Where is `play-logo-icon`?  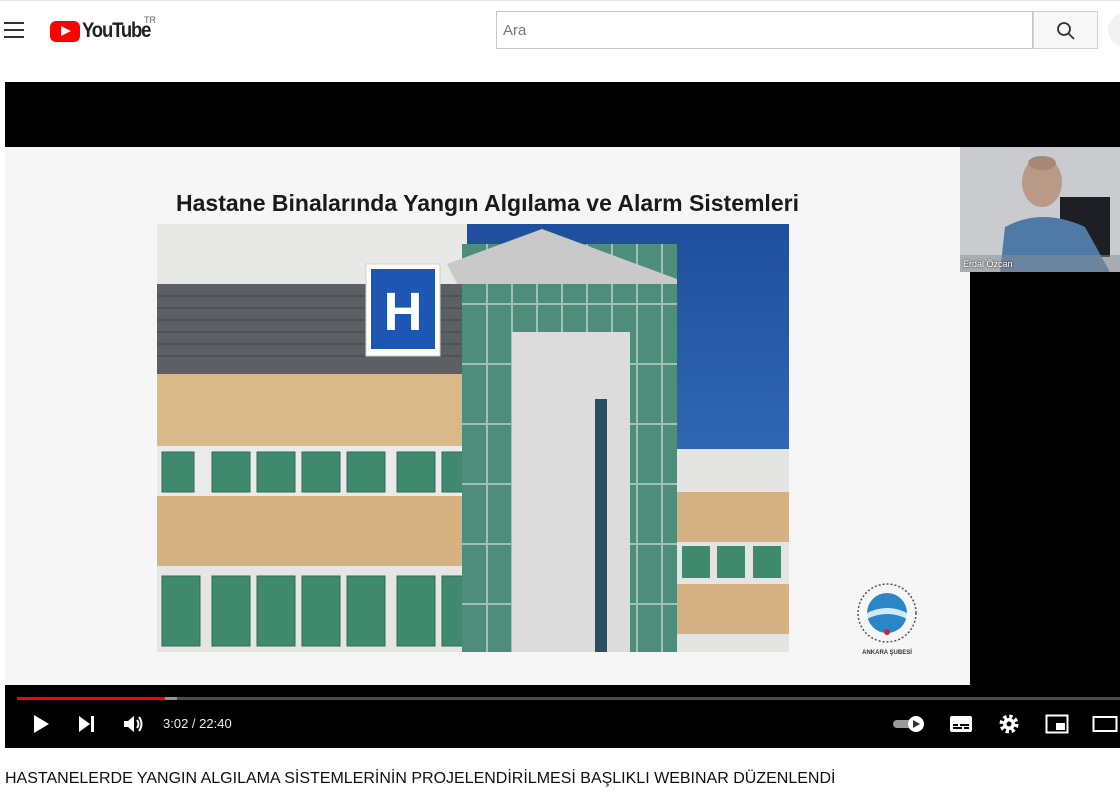
play-logo-icon is located at coordinates (65, 31).